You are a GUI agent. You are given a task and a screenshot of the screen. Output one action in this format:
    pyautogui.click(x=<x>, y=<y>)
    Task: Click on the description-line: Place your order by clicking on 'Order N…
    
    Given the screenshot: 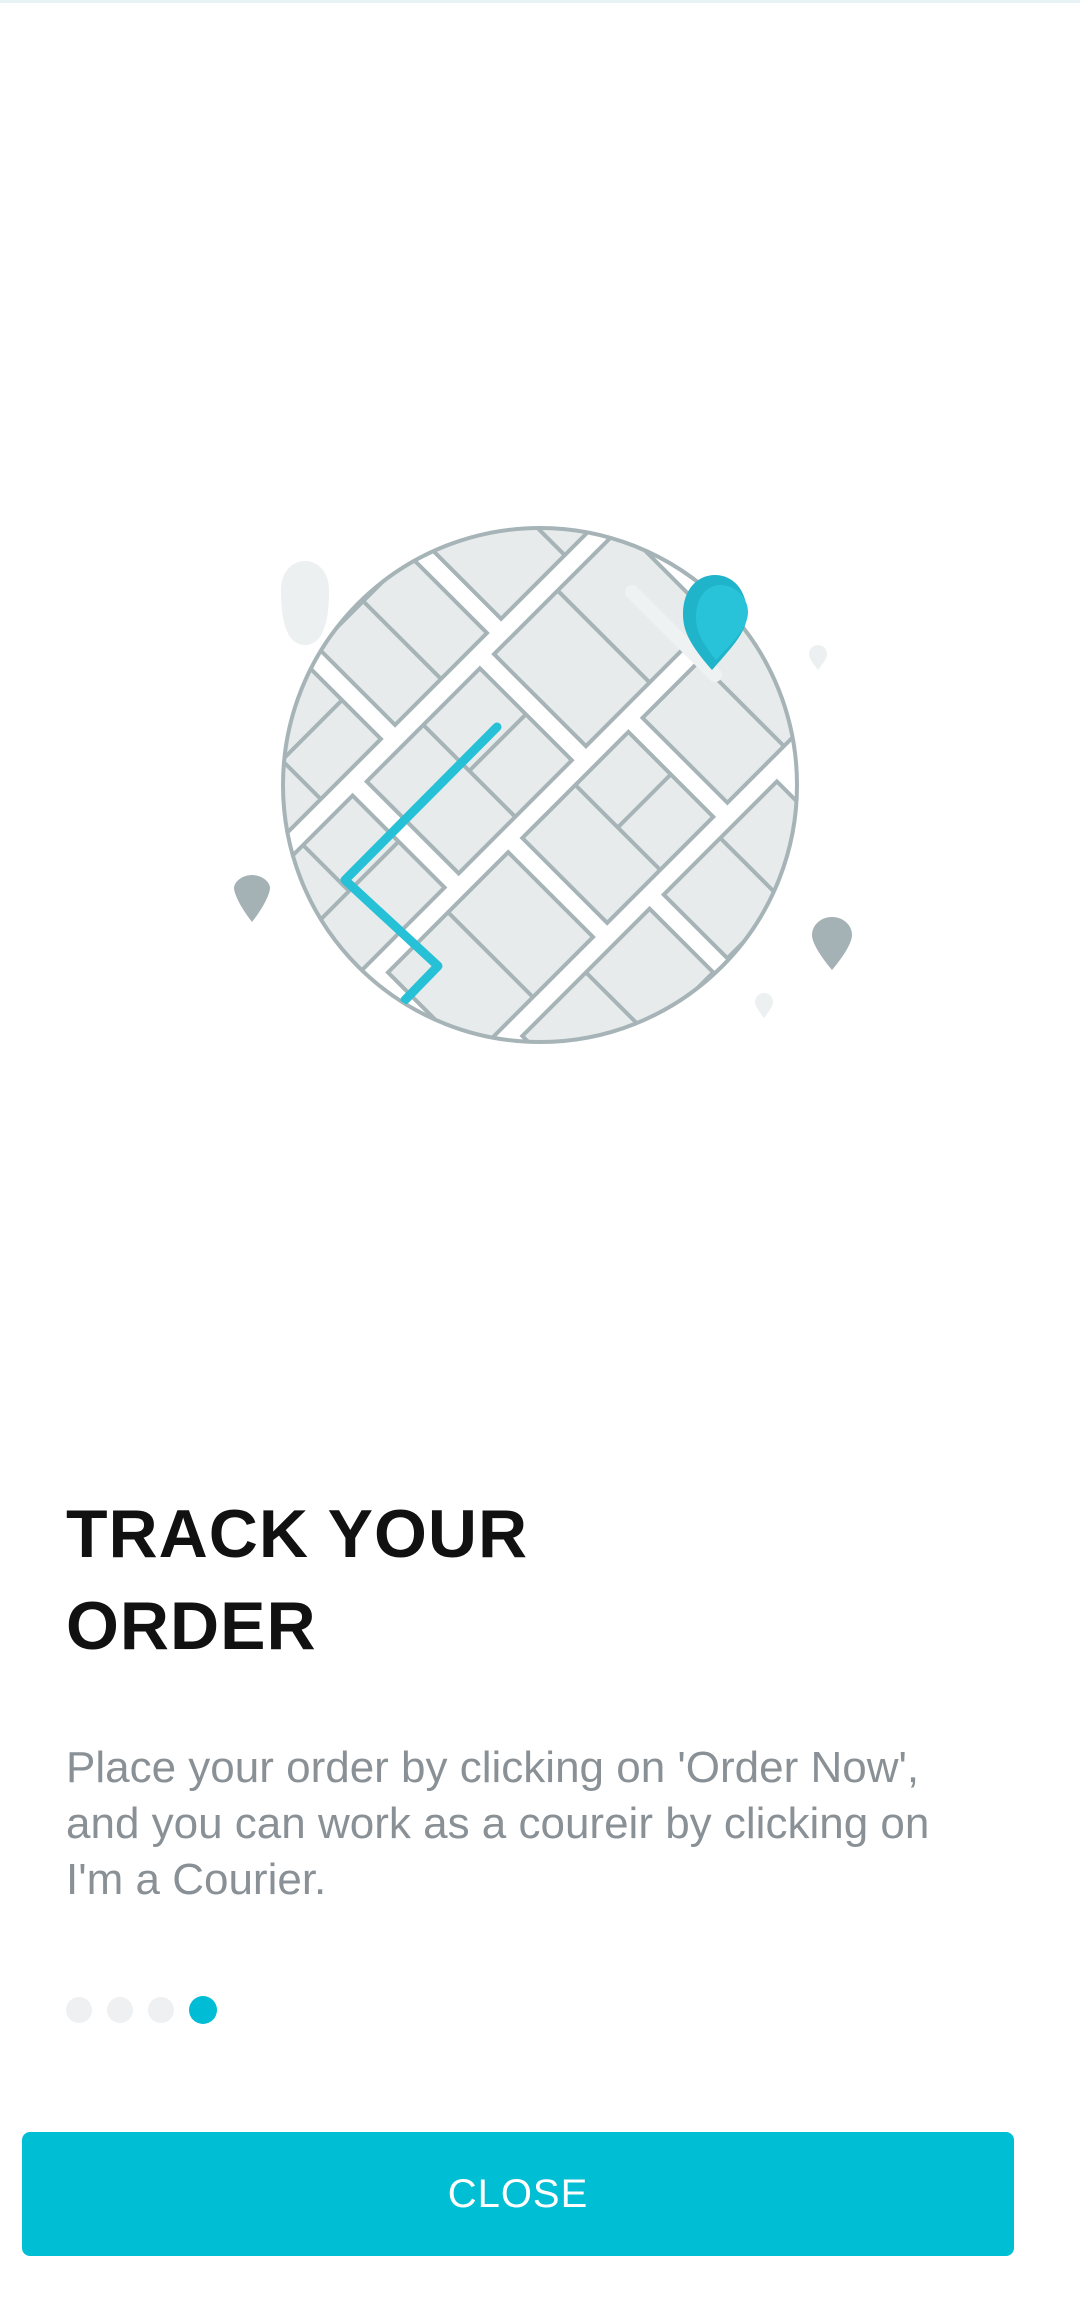 What is the action you would take?
    pyautogui.click(x=493, y=1767)
    